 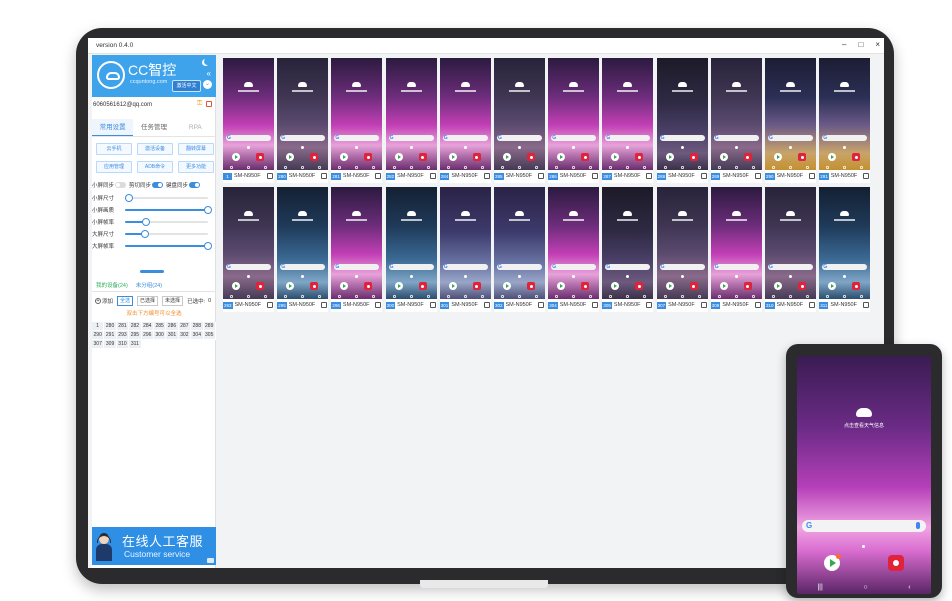 I want to click on logout-icon, so click(x=209, y=104).